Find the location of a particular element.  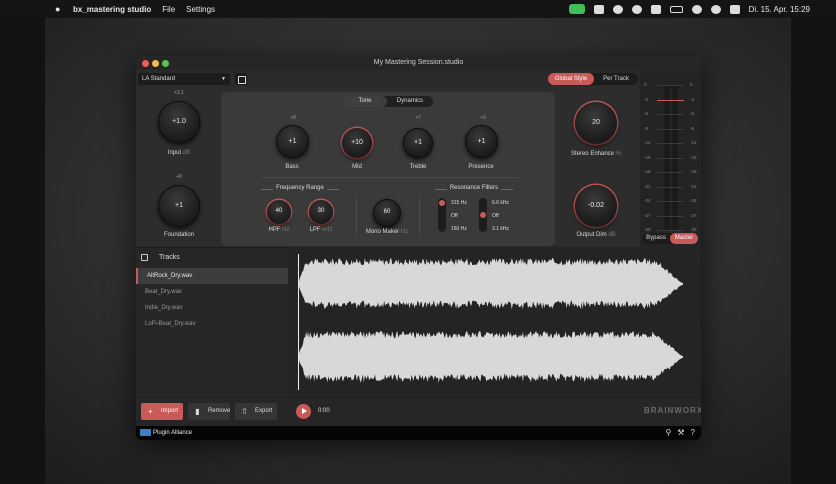

meter-tick-label: -15 is located at coordinates (693, 157).